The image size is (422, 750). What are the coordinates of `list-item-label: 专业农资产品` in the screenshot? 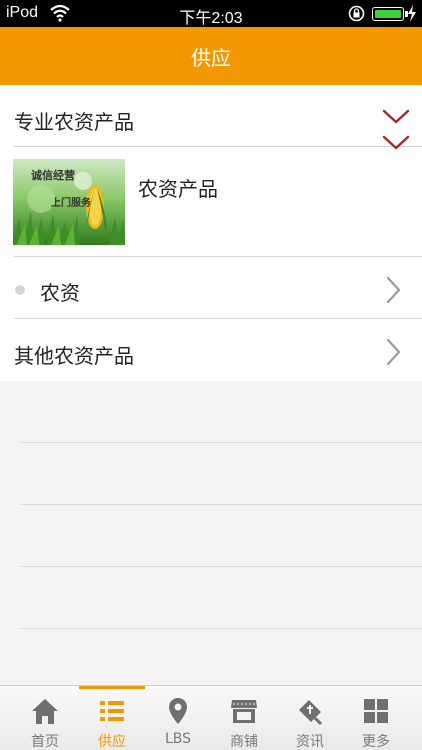 It's located at (74, 122).